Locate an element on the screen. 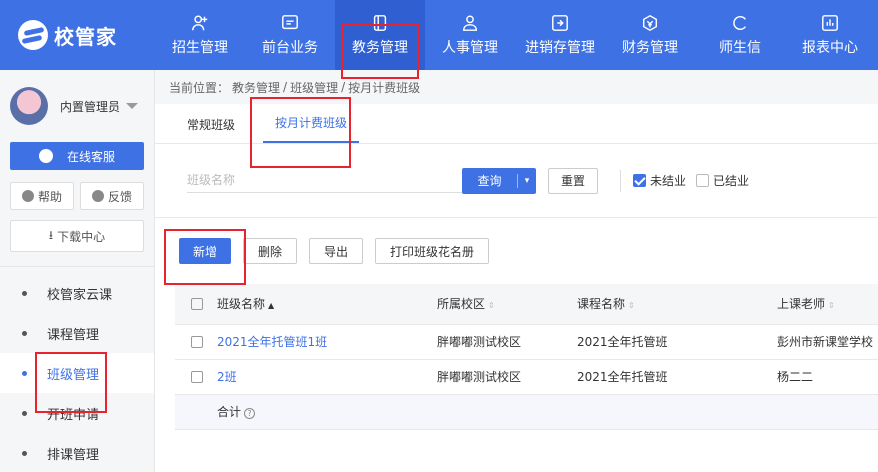 The image size is (878, 472). total-label-cell: 合计? is located at coordinates (327, 412).